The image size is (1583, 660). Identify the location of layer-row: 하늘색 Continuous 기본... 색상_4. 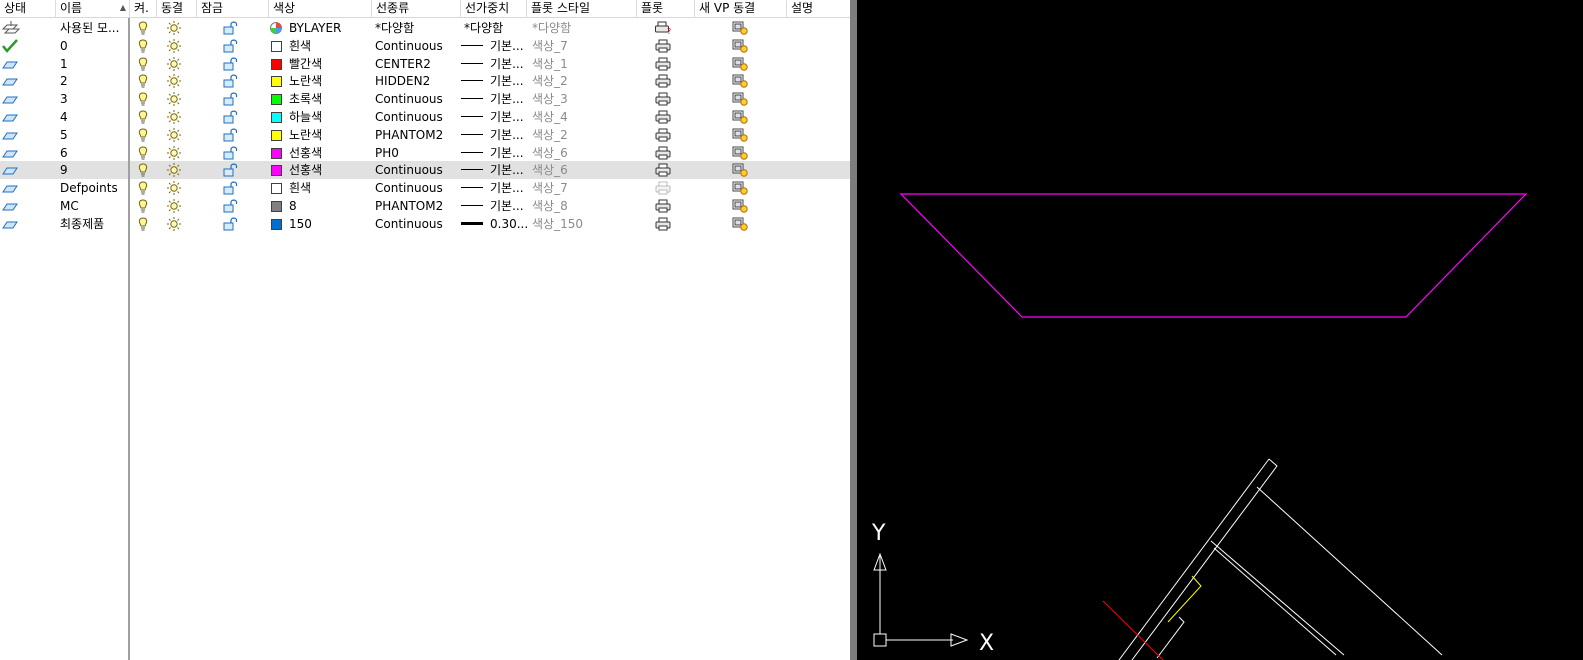
(491, 117).